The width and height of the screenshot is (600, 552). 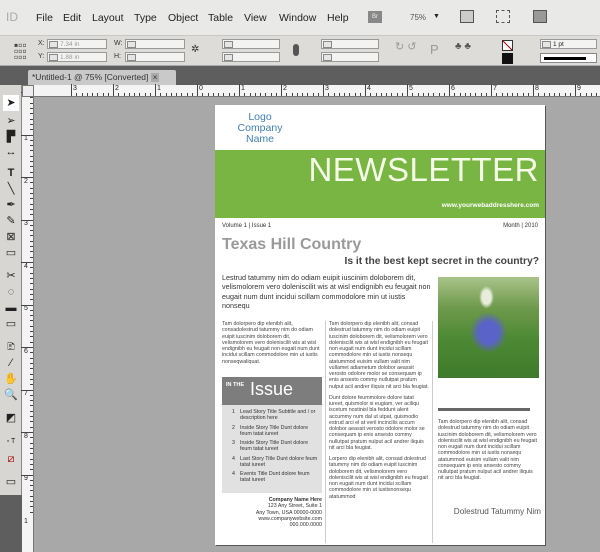 I want to click on zoom-level-dropdown: 75%, so click(x=418, y=17).